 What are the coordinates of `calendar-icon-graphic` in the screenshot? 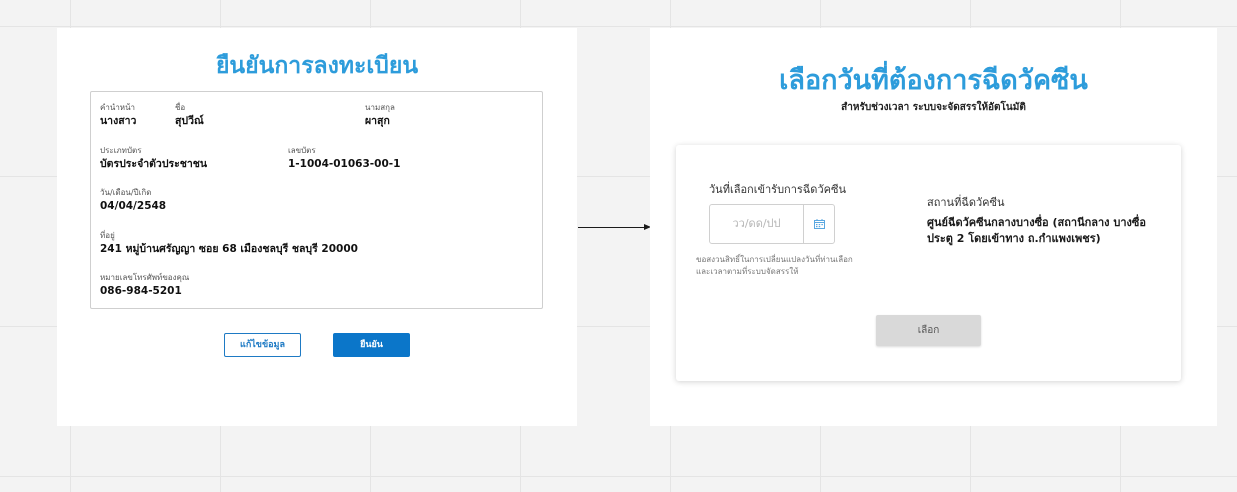 It's located at (819, 224).